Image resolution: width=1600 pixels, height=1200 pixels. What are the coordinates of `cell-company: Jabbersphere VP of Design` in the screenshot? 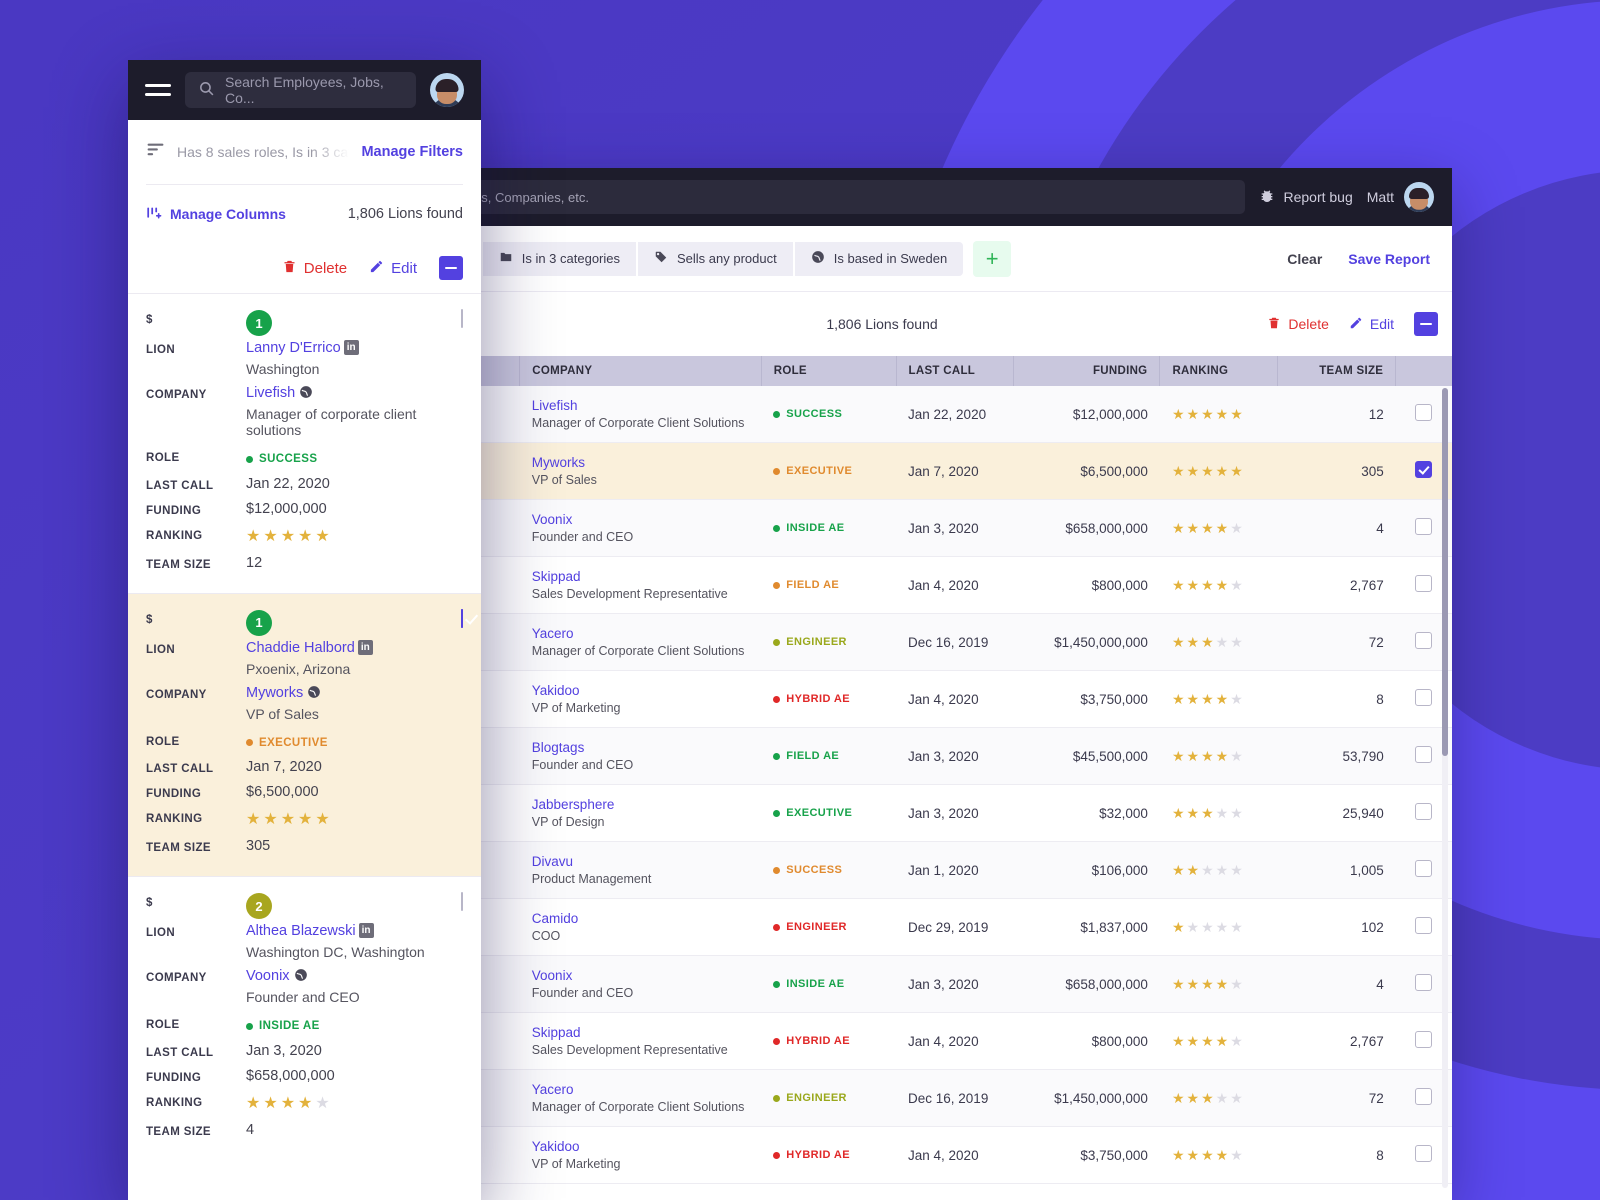 It's located at (640, 813).